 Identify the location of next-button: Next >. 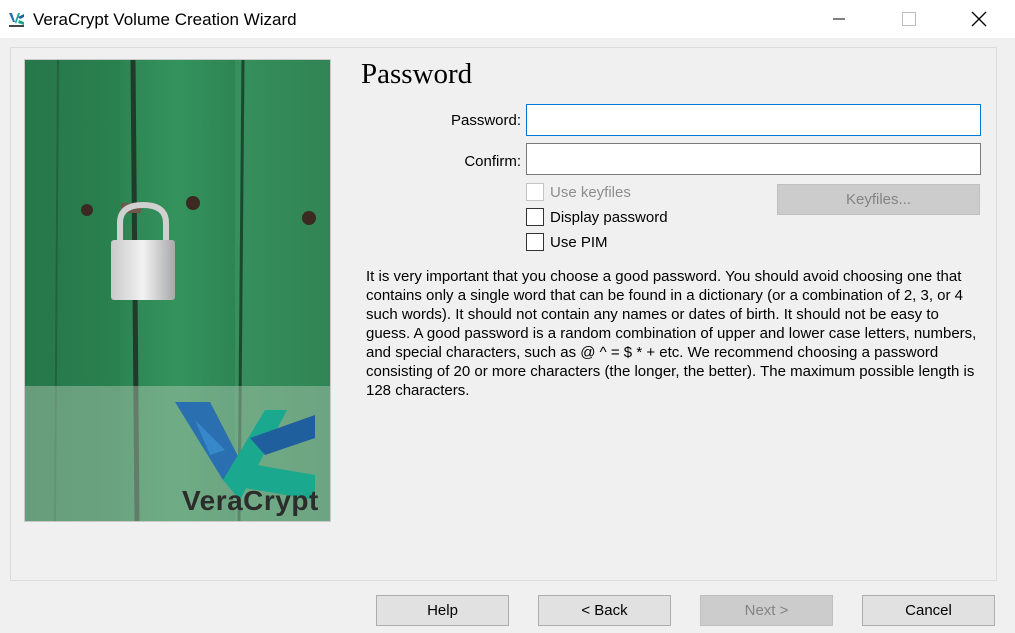
(766, 610).